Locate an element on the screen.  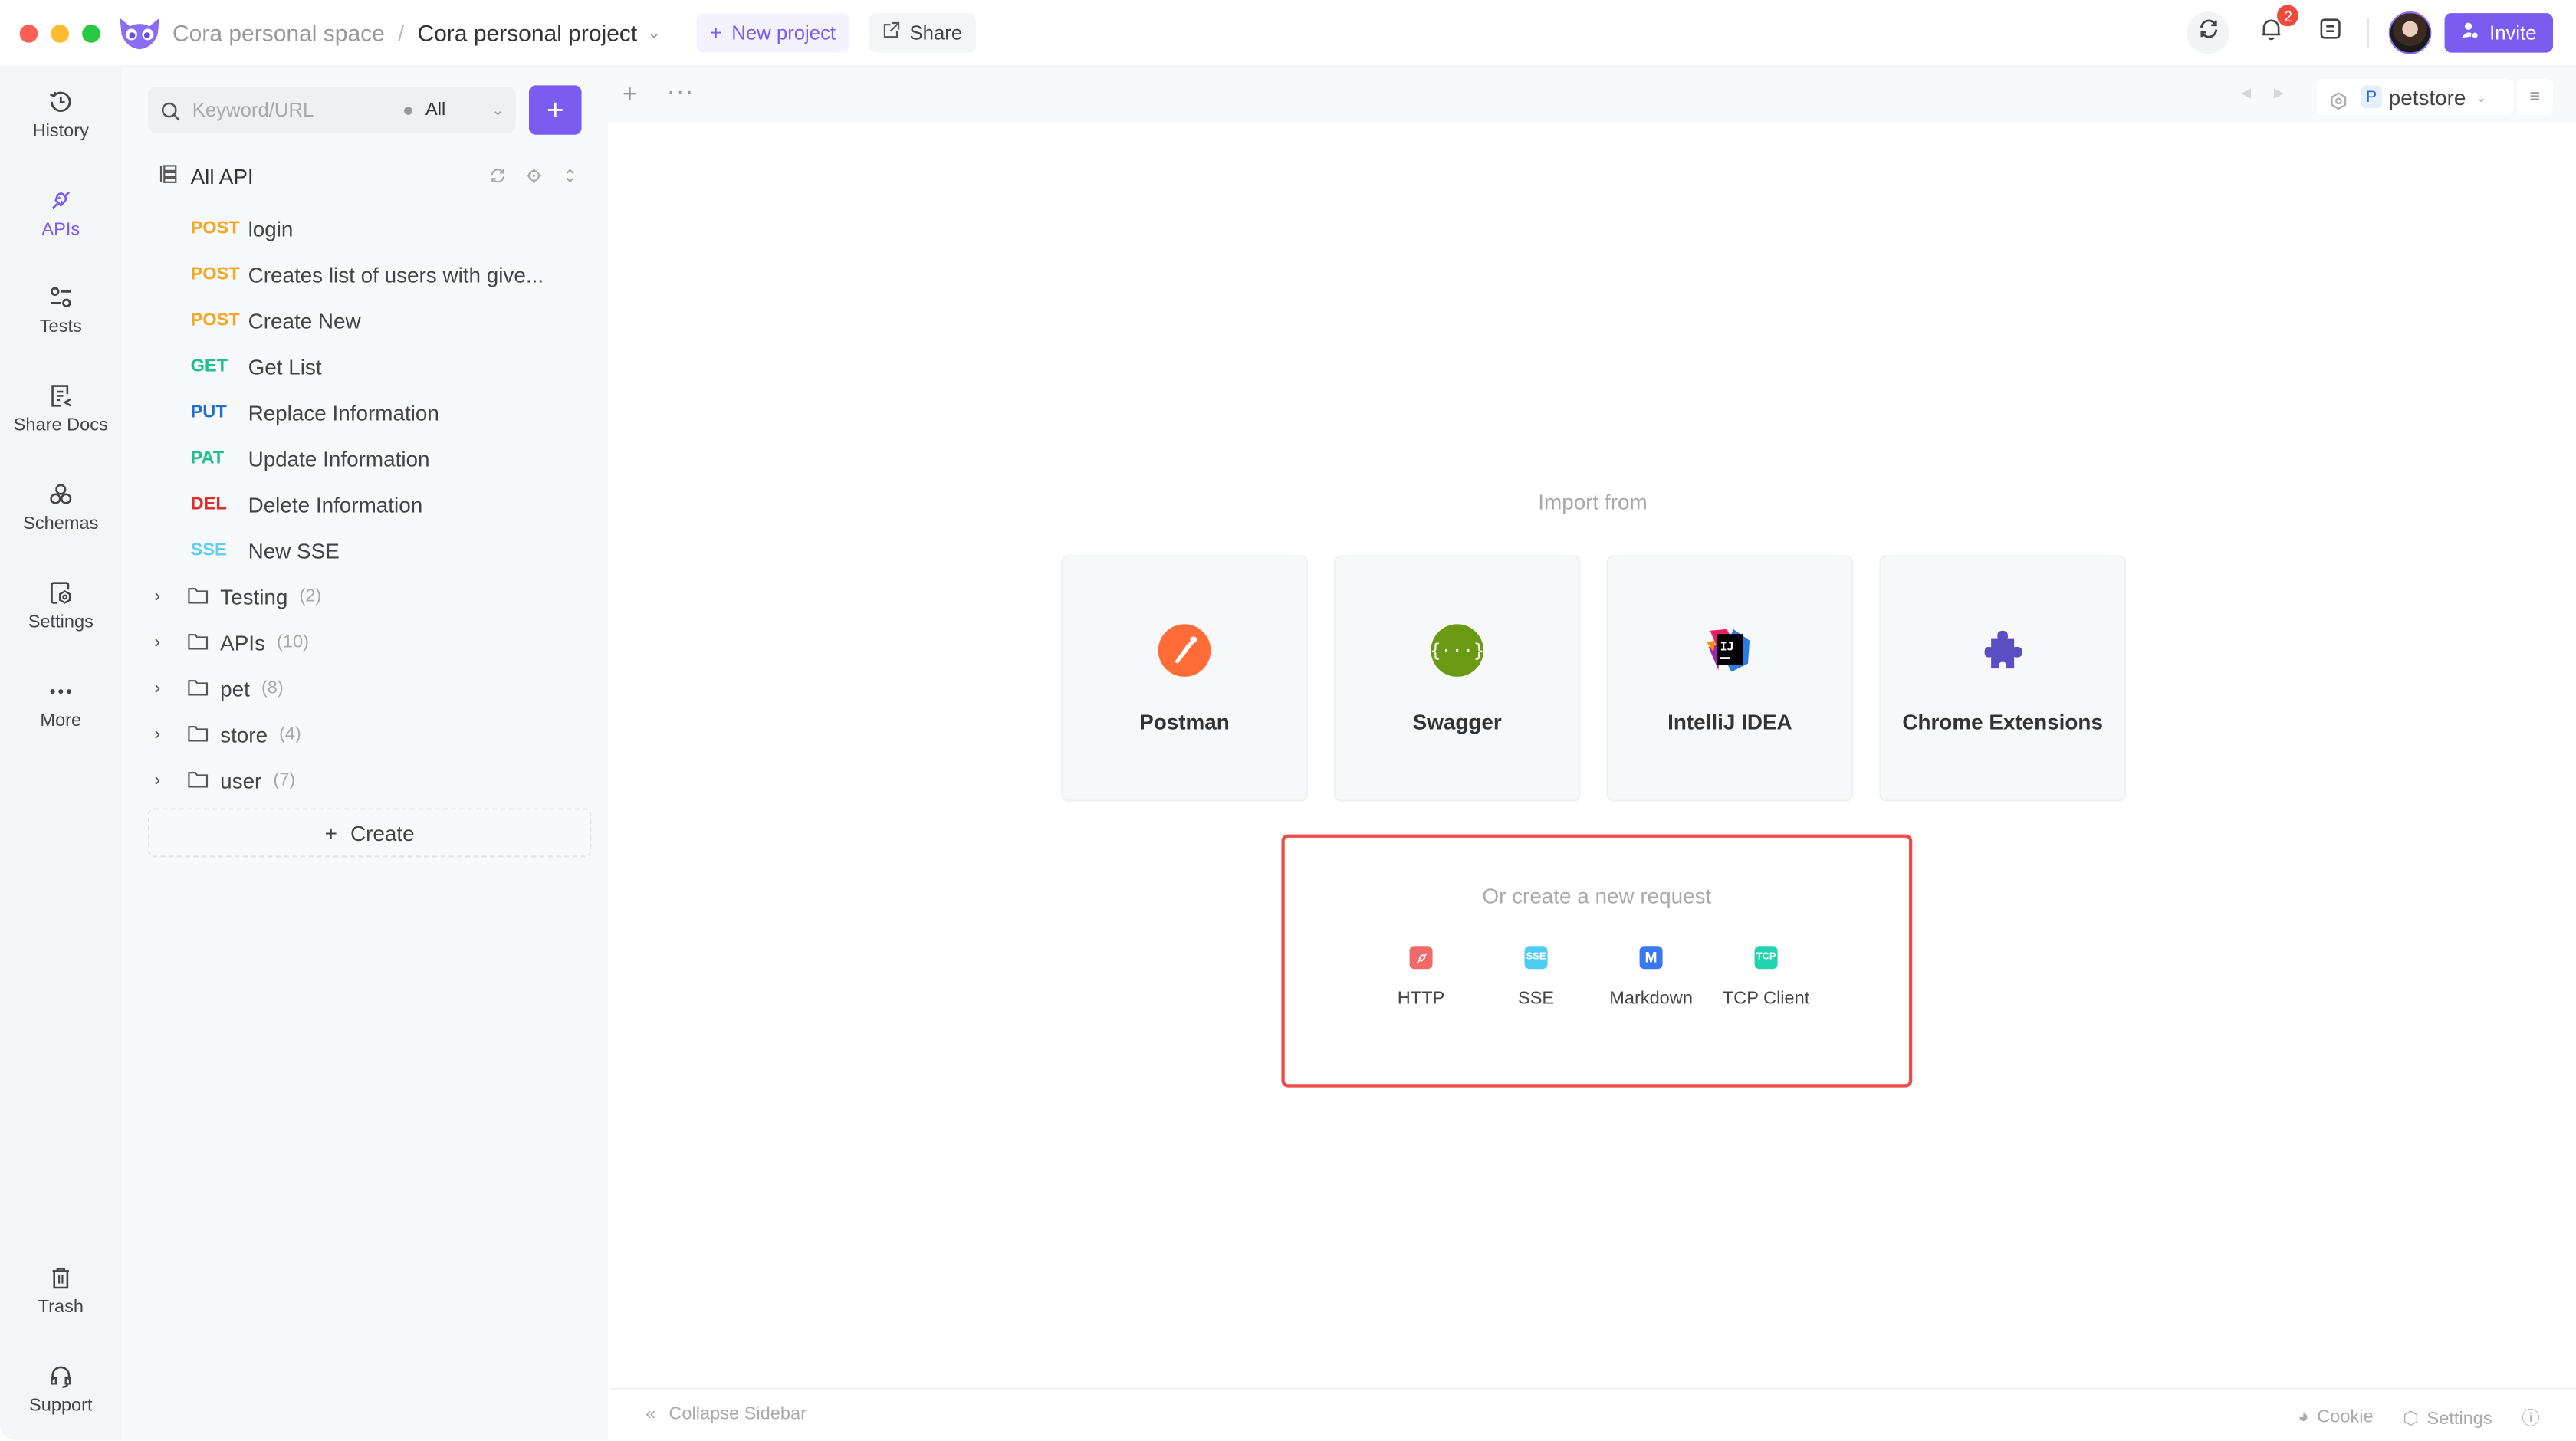
new-project-button: + New project is located at coordinates (773, 33).